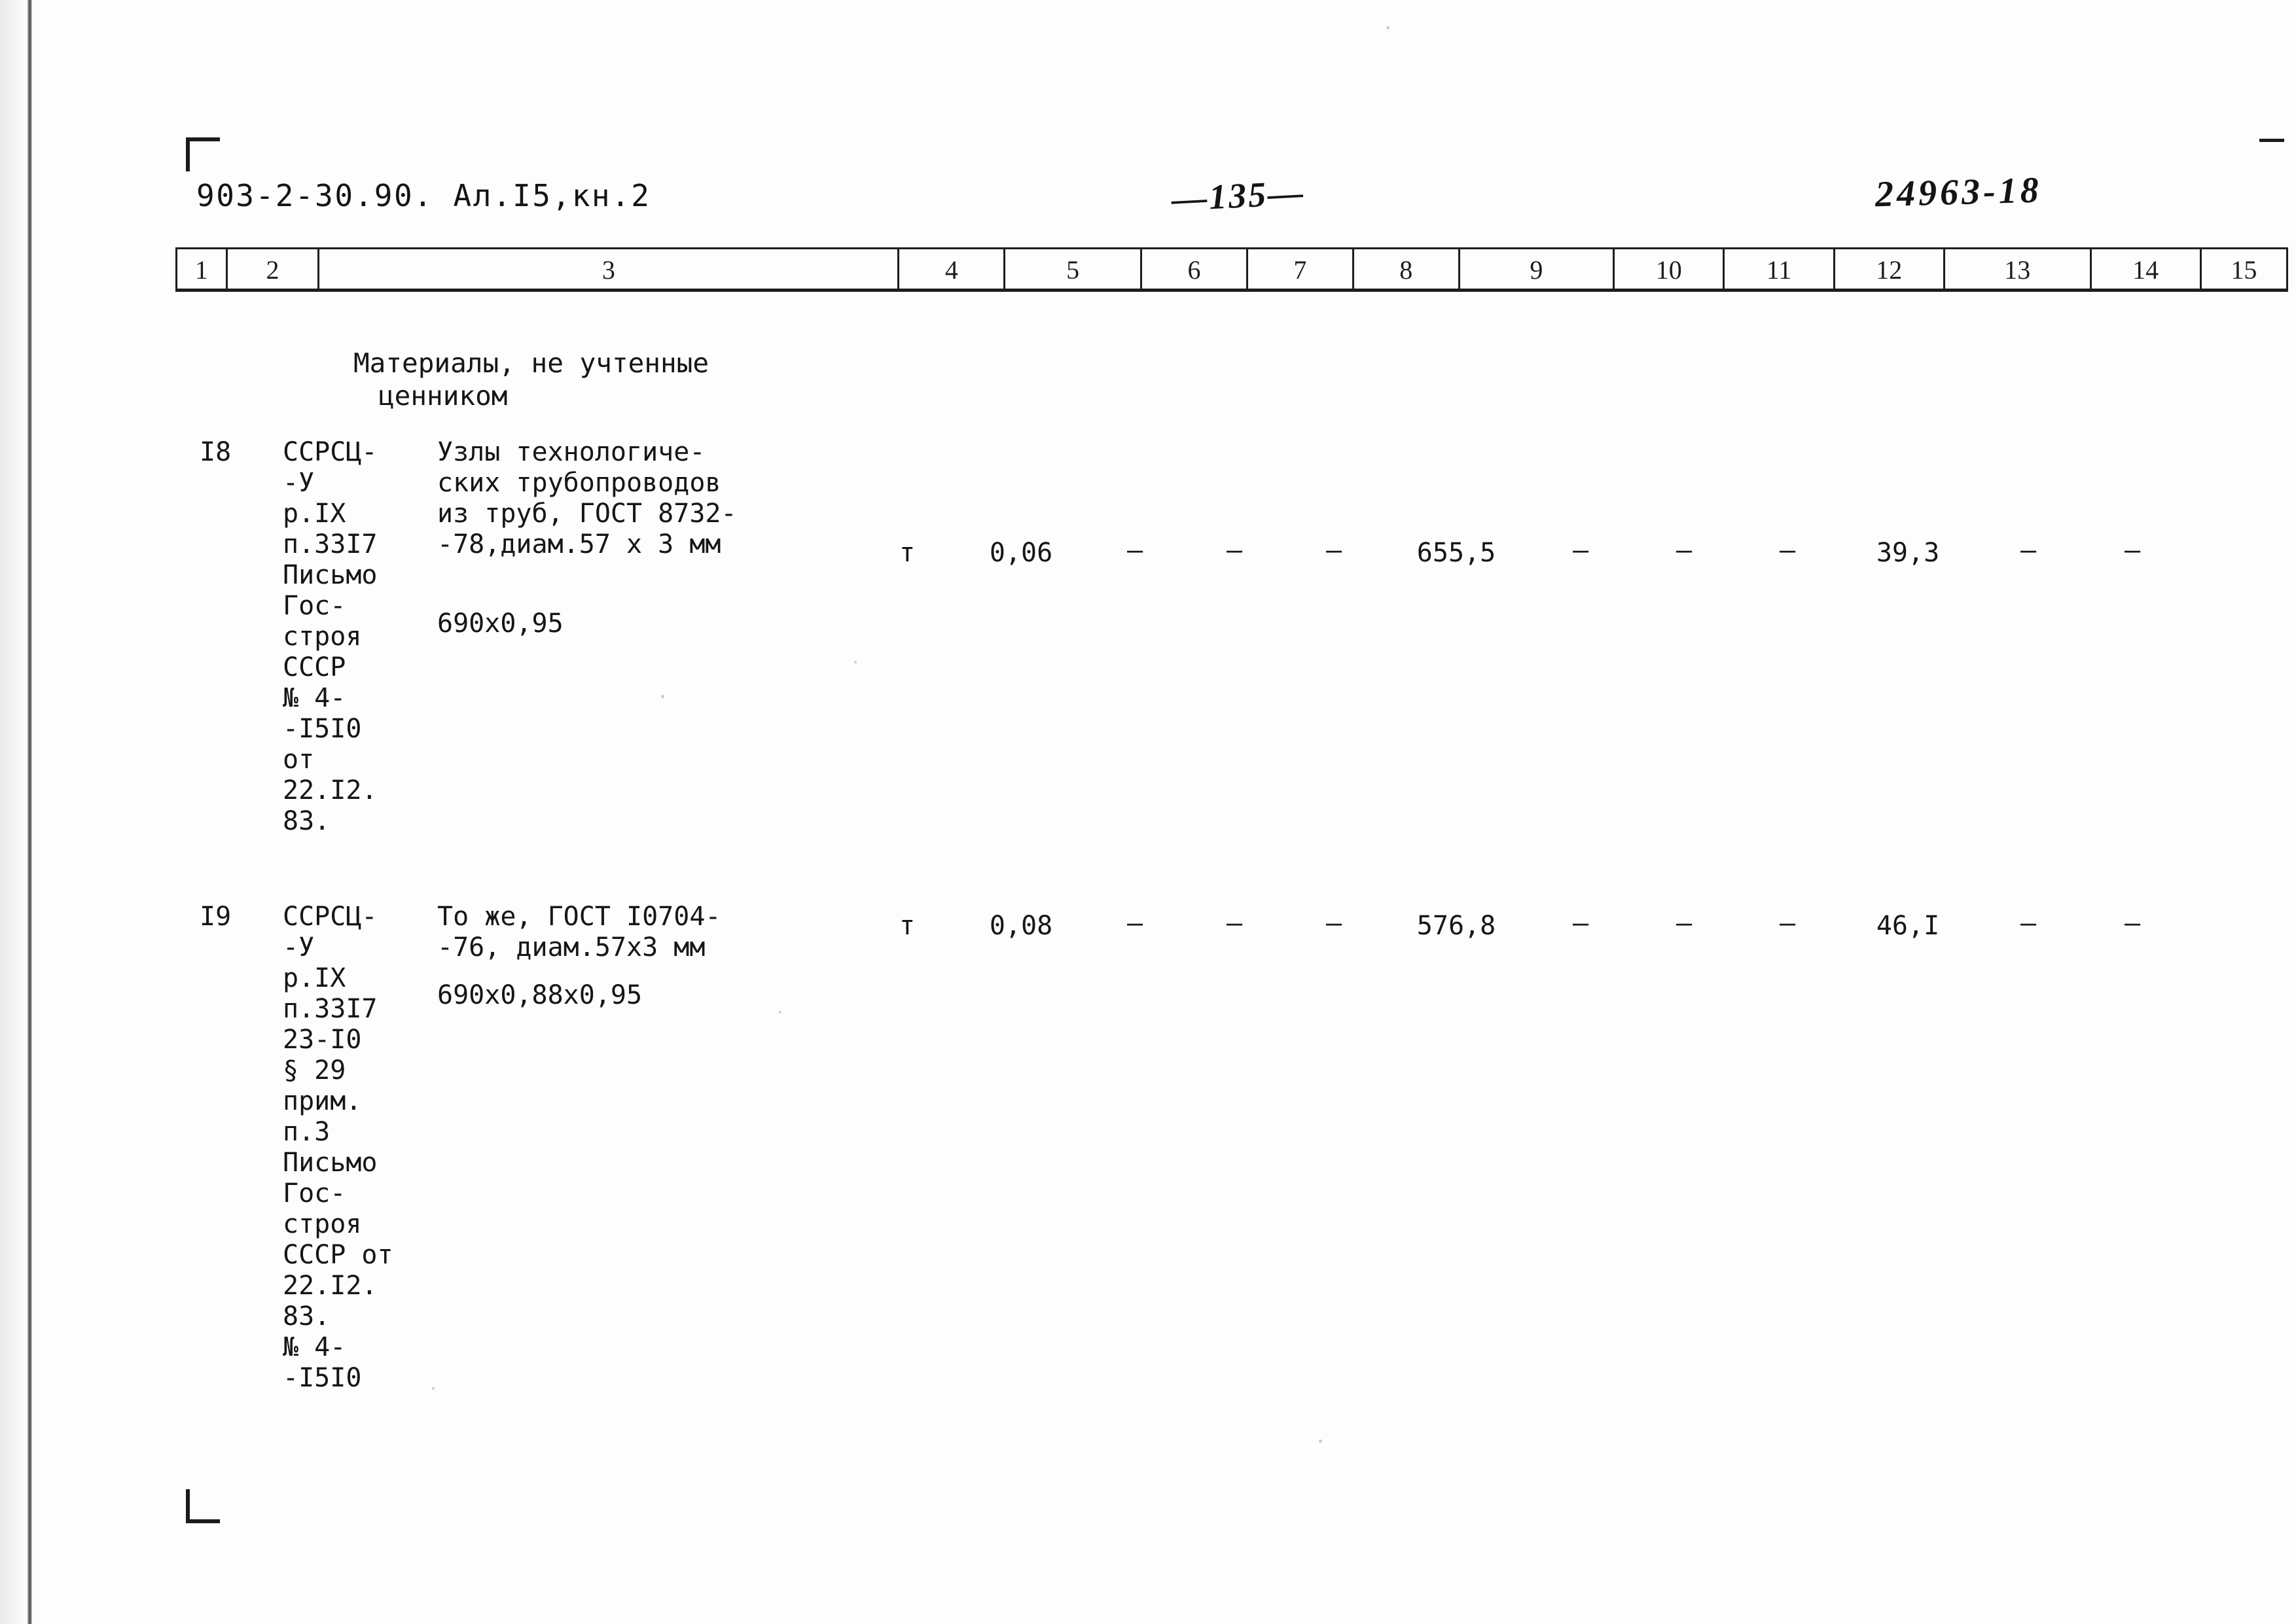  Describe the element at coordinates (1021, 926) in the screenshot. I see `row-quantity: 0,08` at that location.